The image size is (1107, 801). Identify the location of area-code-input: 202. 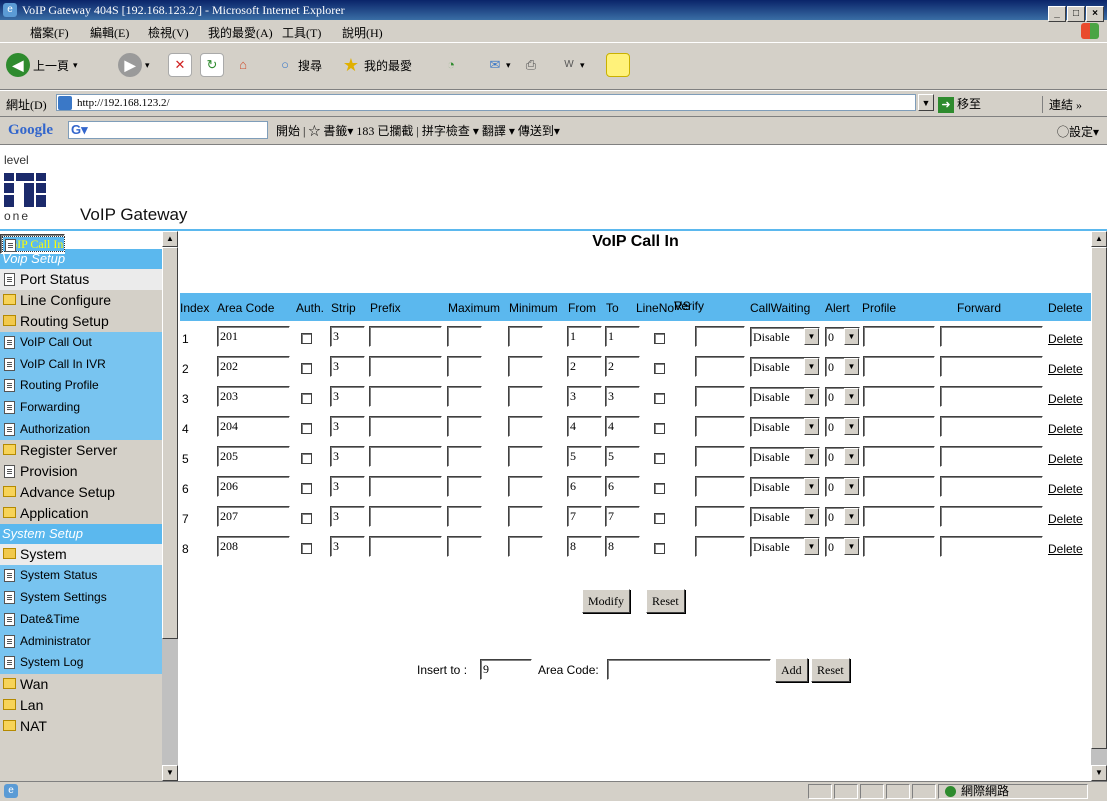
(253, 366).